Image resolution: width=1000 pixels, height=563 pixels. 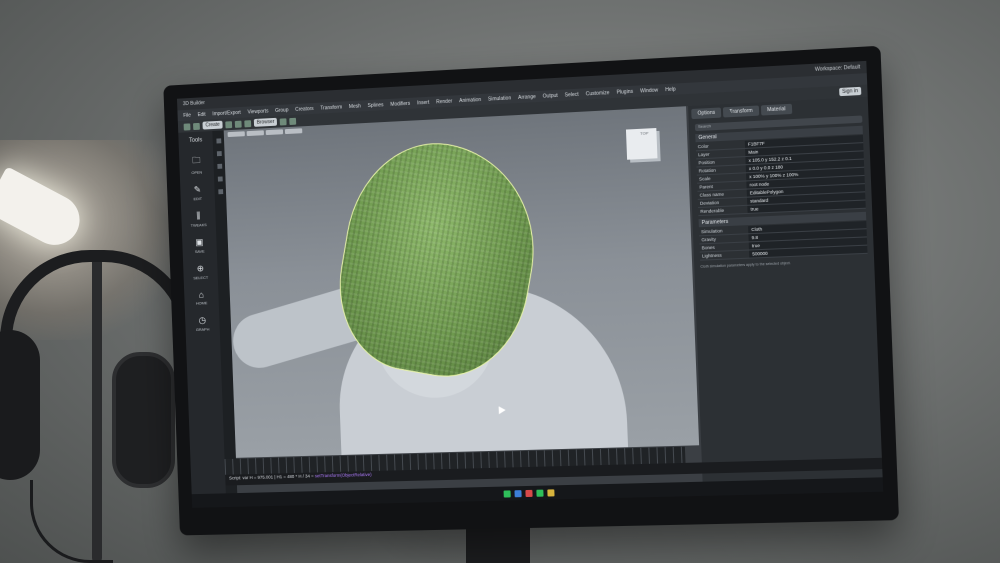 What do you see at coordinates (670, 89) in the screenshot?
I see `menu-item: Help` at bounding box center [670, 89].